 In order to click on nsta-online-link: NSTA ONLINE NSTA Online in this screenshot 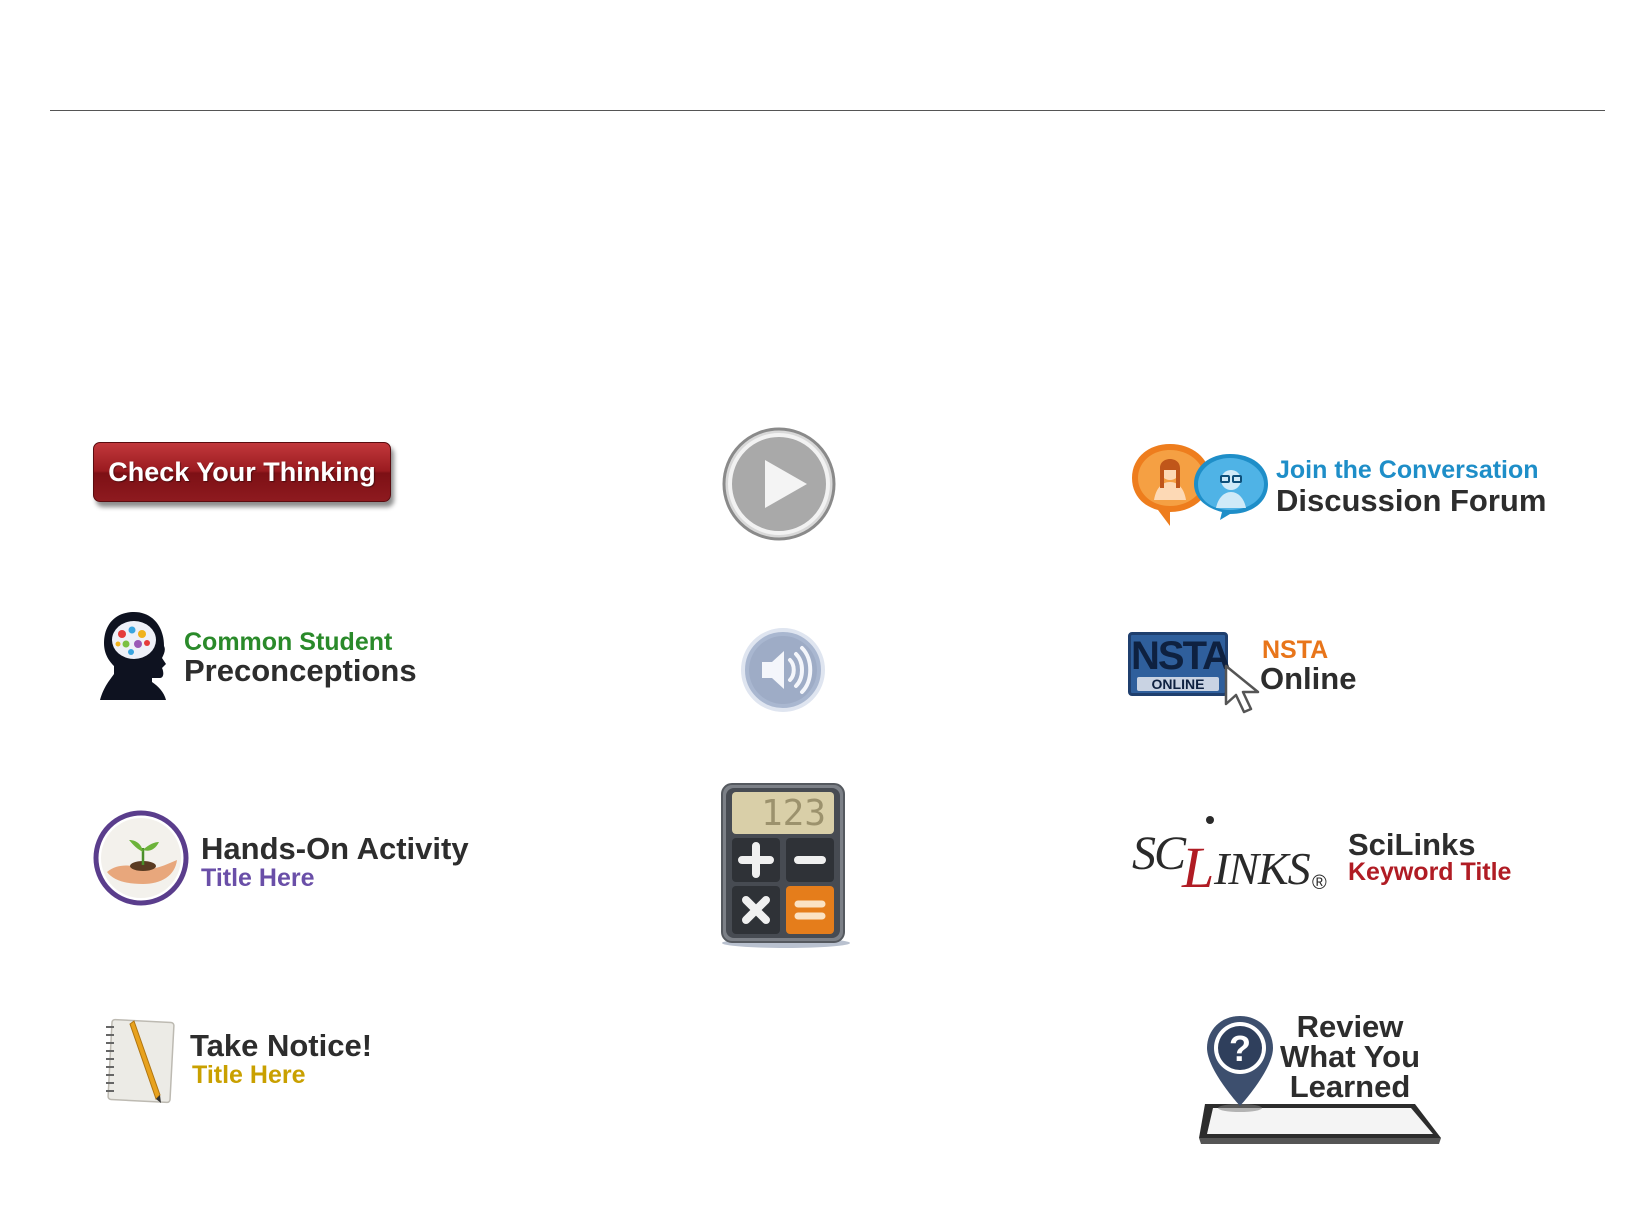, I will do `click(1288, 673)`.